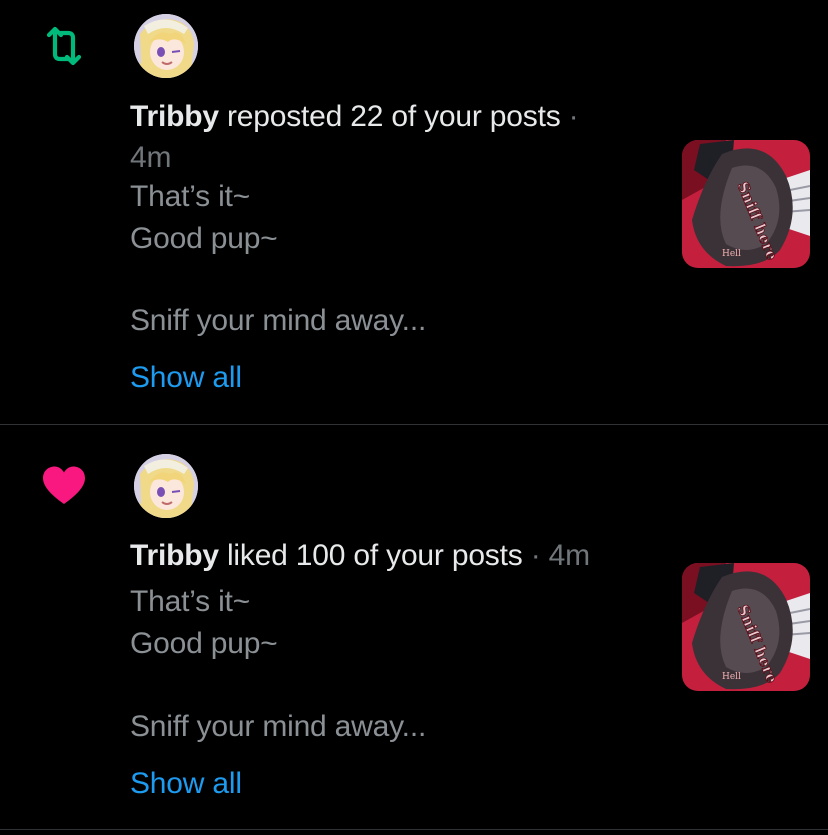 Image resolution: width=828 pixels, height=835 pixels. I want to click on action-text: reposted 22 of your posts, so click(393, 116).